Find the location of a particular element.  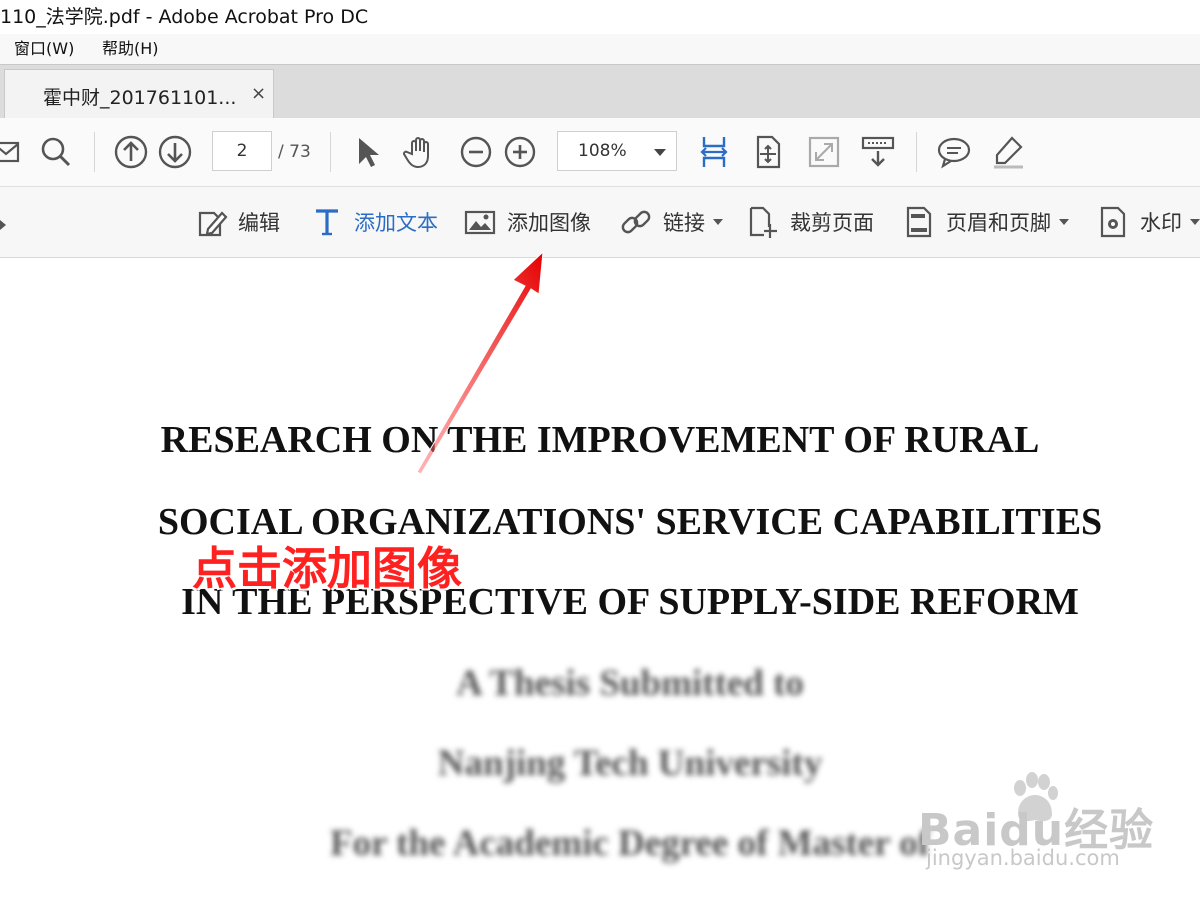

page-total: / 73 is located at coordinates (294, 152).